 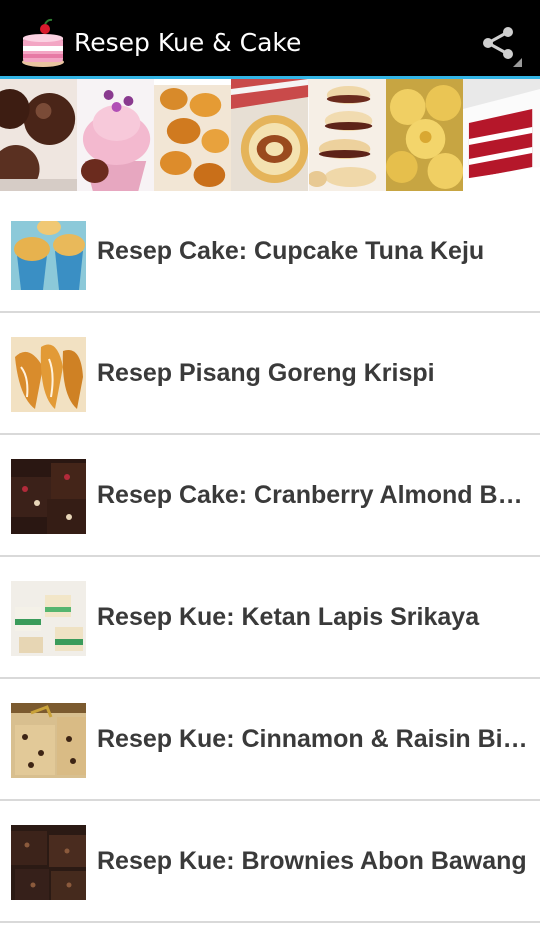 I want to click on swiss-roll-photo, so click(x=270, y=135).